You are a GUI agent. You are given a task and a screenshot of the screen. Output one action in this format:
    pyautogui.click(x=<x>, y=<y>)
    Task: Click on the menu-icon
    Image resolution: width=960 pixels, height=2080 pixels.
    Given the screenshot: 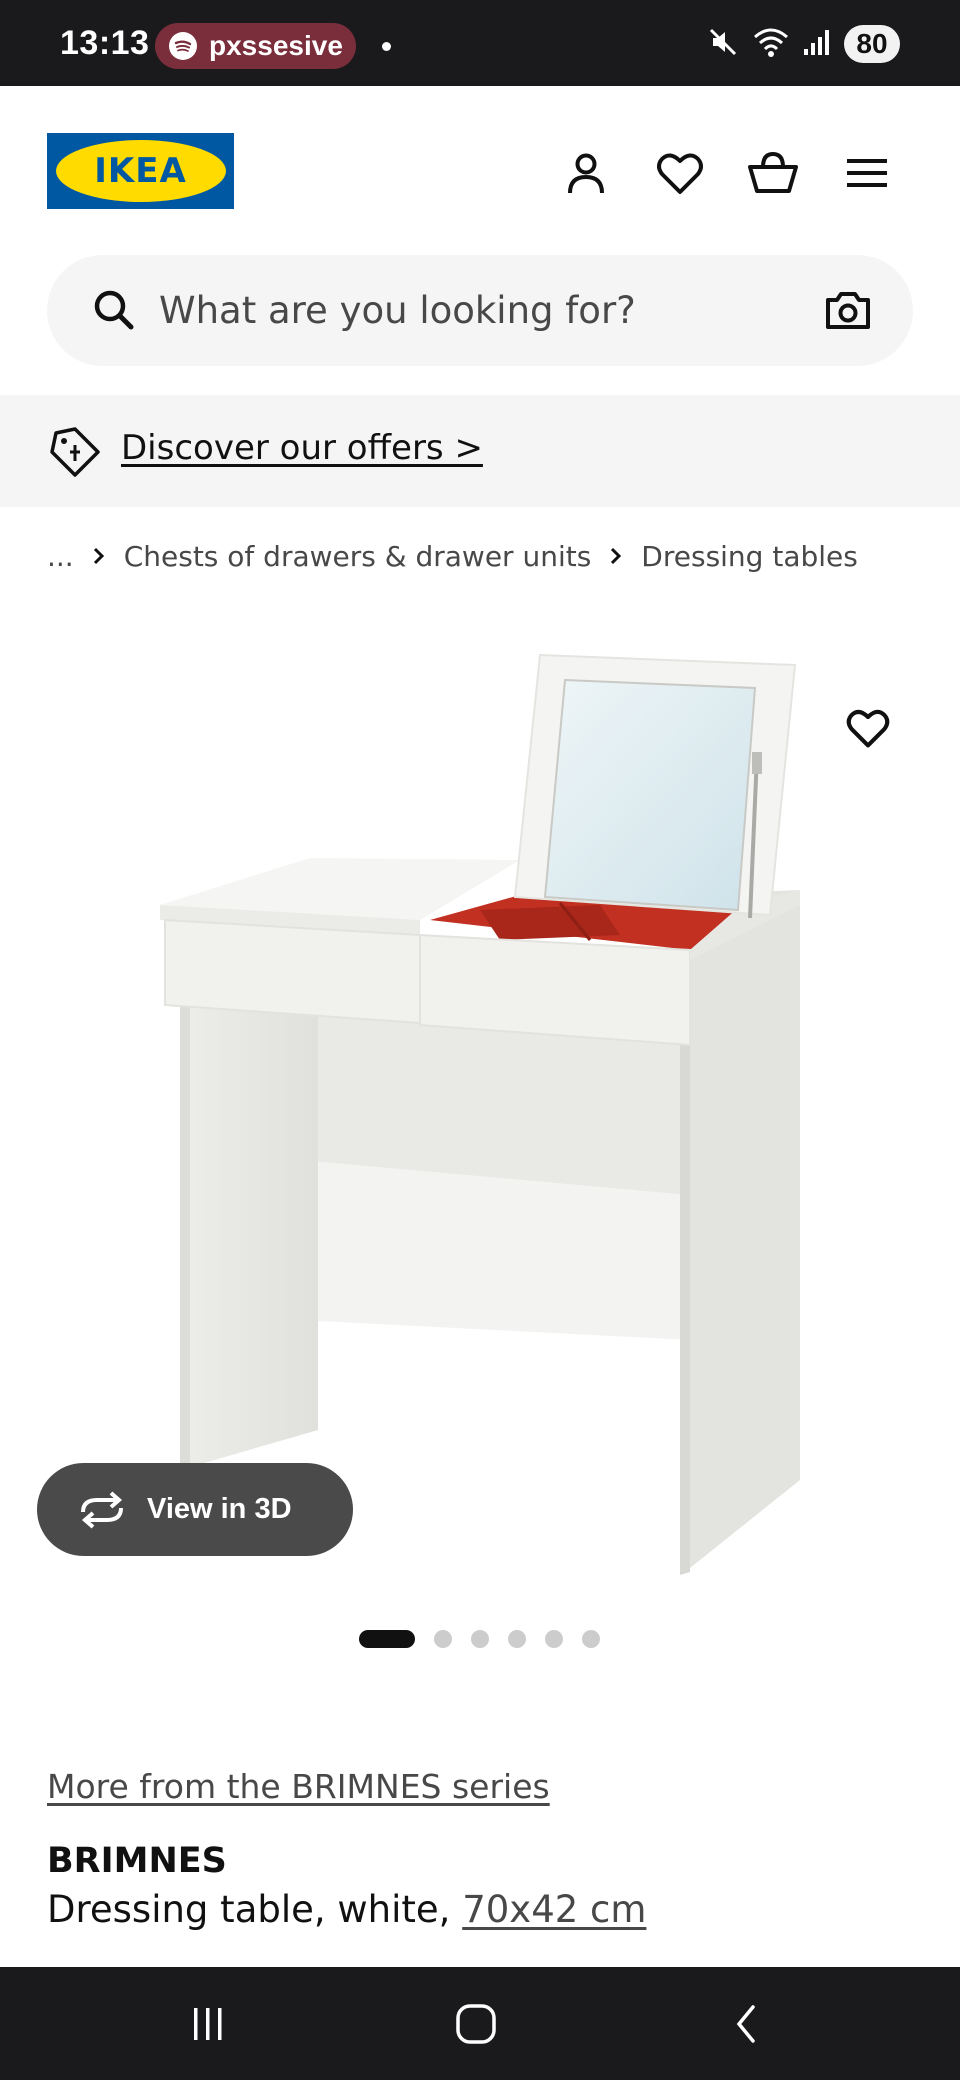 What is the action you would take?
    pyautogui.click(x=867, y=173)
    